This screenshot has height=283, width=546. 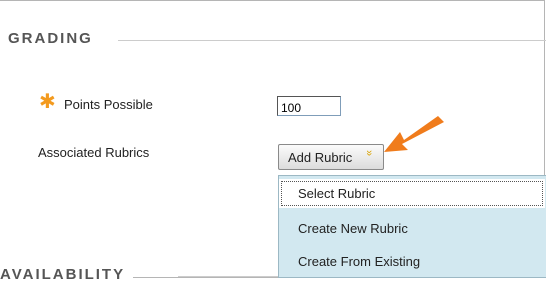 I want to click on availability-section-header: AVAILABILITY, so click(x=67, y=274).